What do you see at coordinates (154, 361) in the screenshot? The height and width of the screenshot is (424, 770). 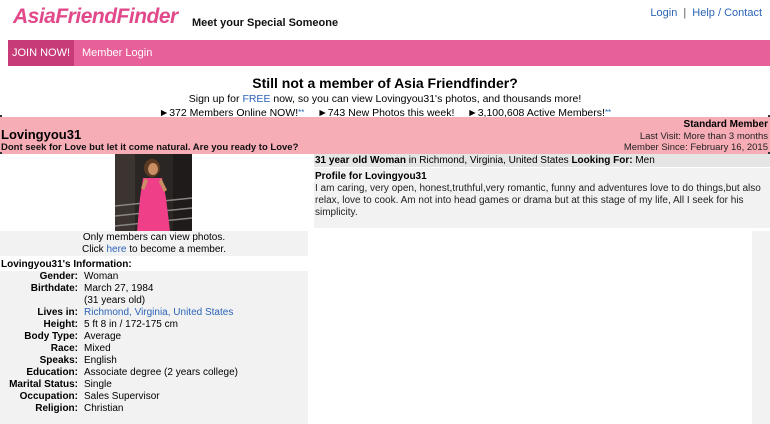 I see `info-row-speaks: Speaks: English` at bounding box center [154, 361].